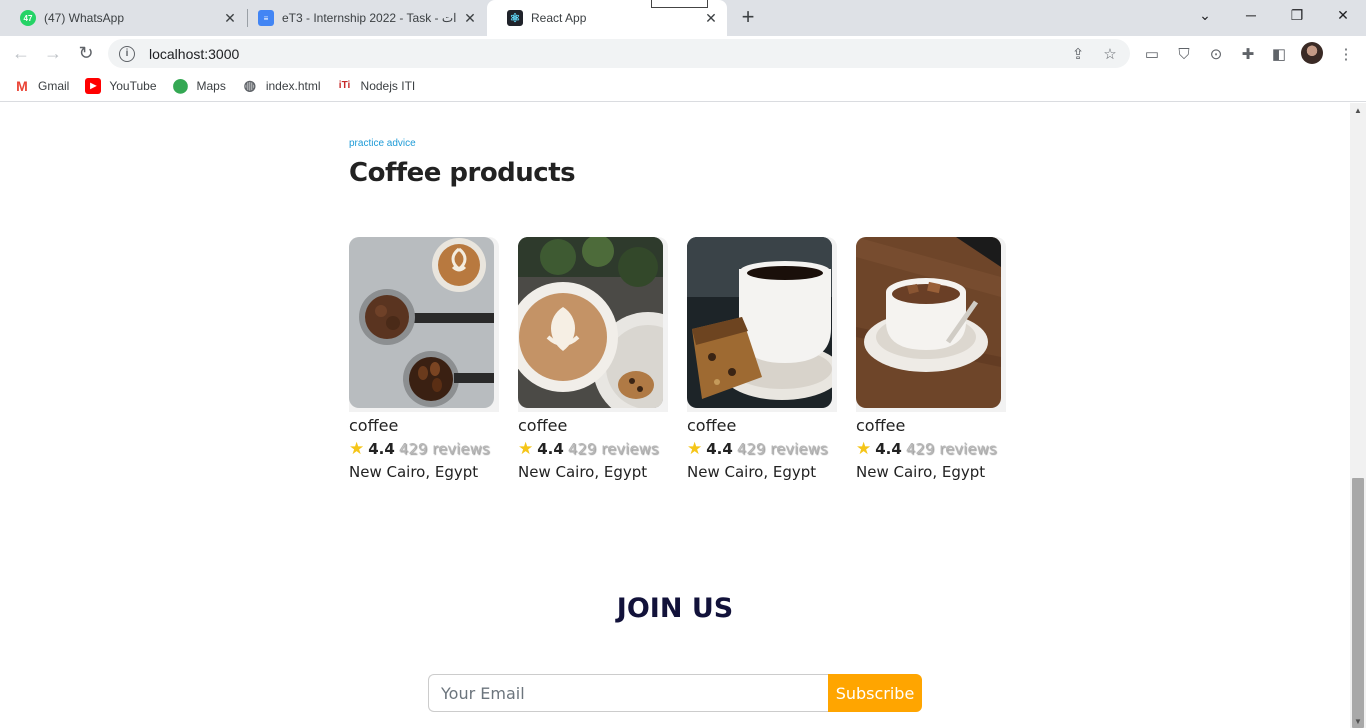 The image size is (1366, 728). I want to click on minimize-icon: ─, so click(1251, 15).